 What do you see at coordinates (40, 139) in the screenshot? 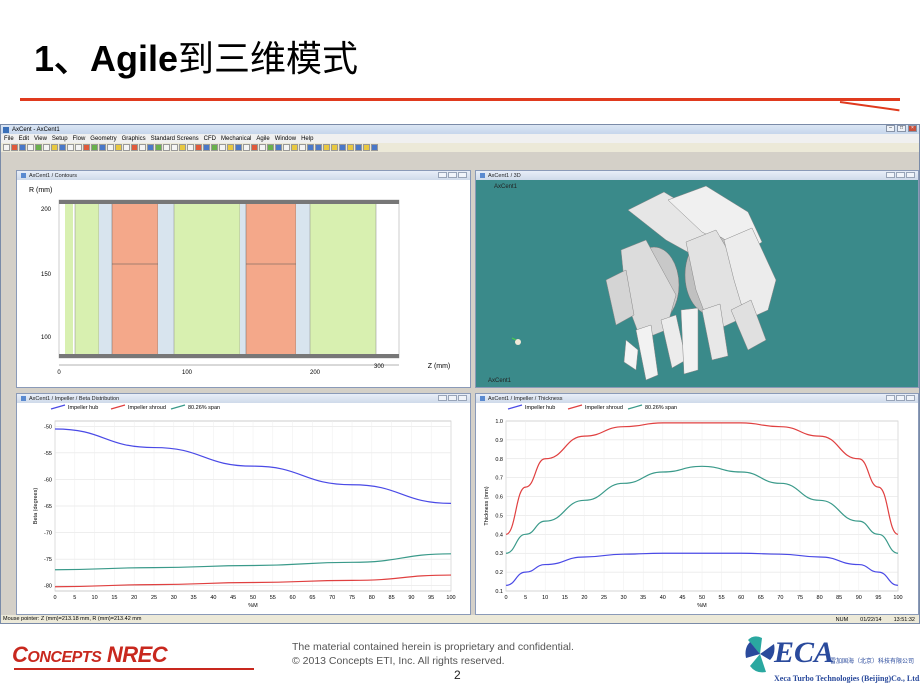
I see `menu-view: View` at bounding box center [40, 139].